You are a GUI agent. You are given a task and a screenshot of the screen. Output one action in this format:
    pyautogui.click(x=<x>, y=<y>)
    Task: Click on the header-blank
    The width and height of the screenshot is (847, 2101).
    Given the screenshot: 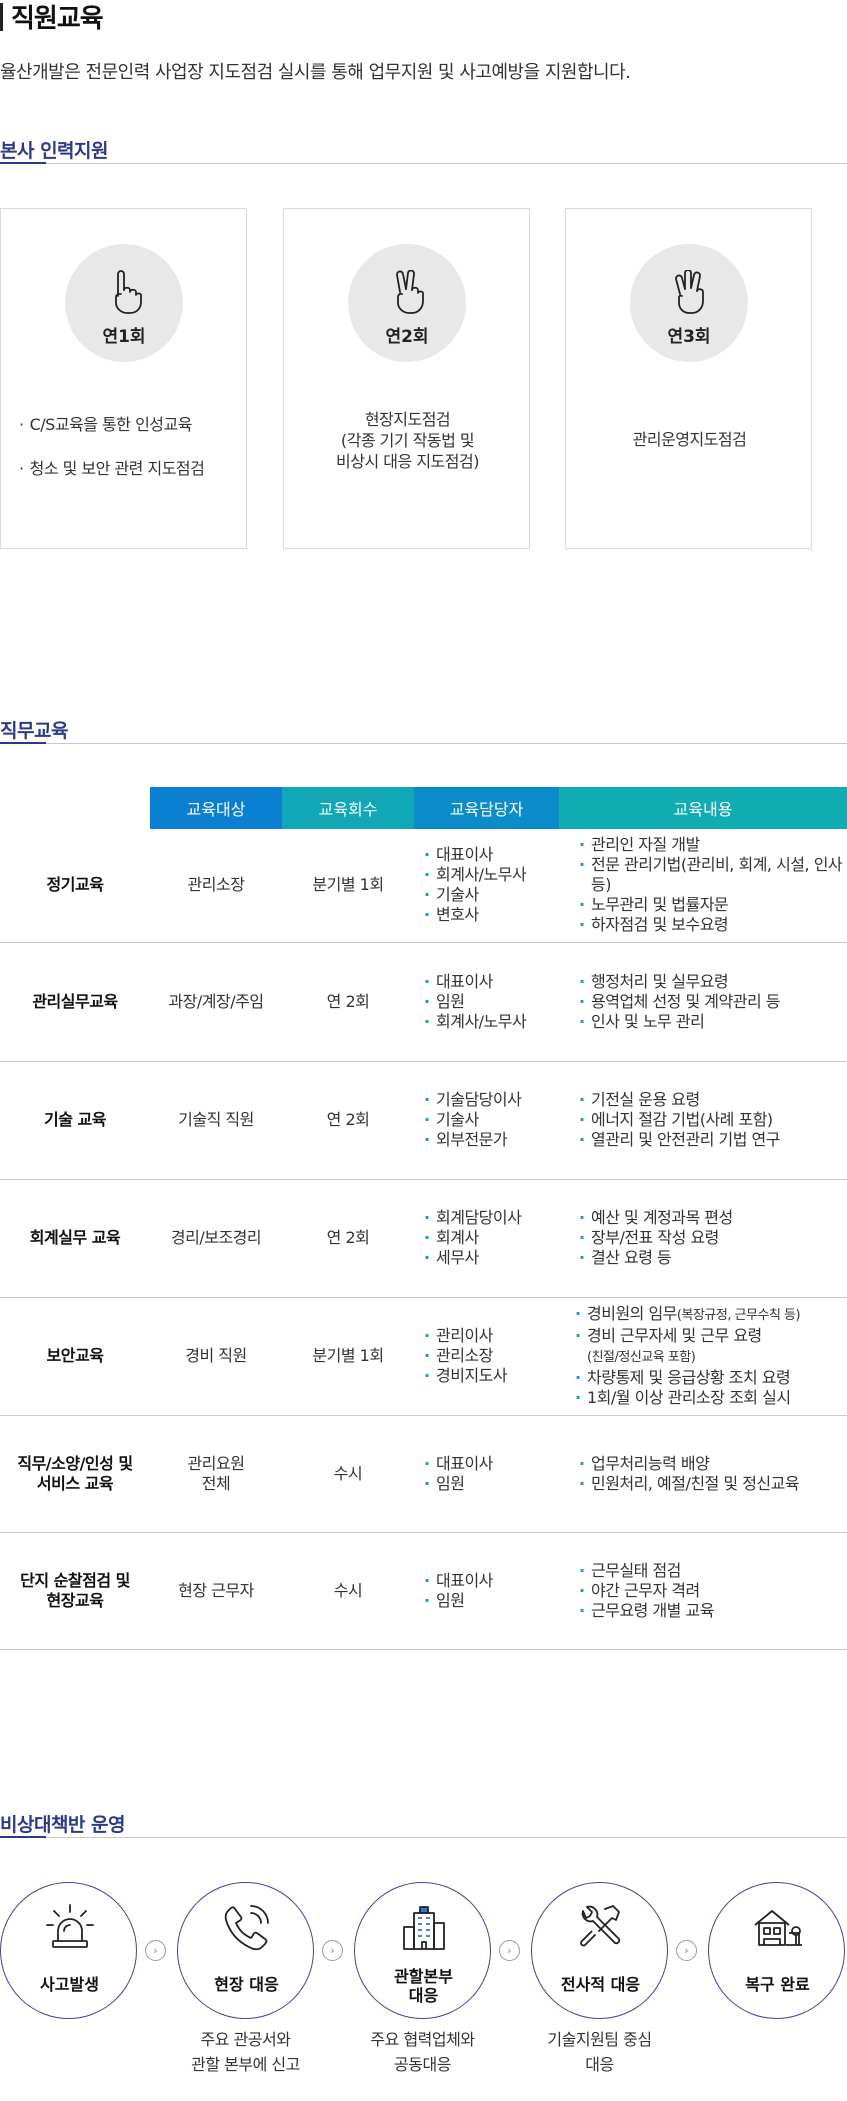 What is the action you would take?
    pyautogui.click(x=75, y=808)
    